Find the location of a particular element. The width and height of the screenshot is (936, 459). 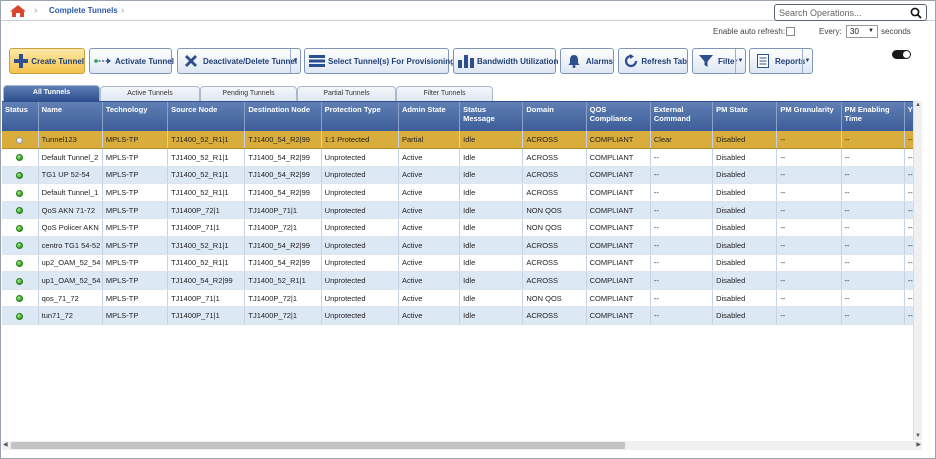

tab-pending-tunnels: Pending Tunnels is located at coordinates (248, 93).